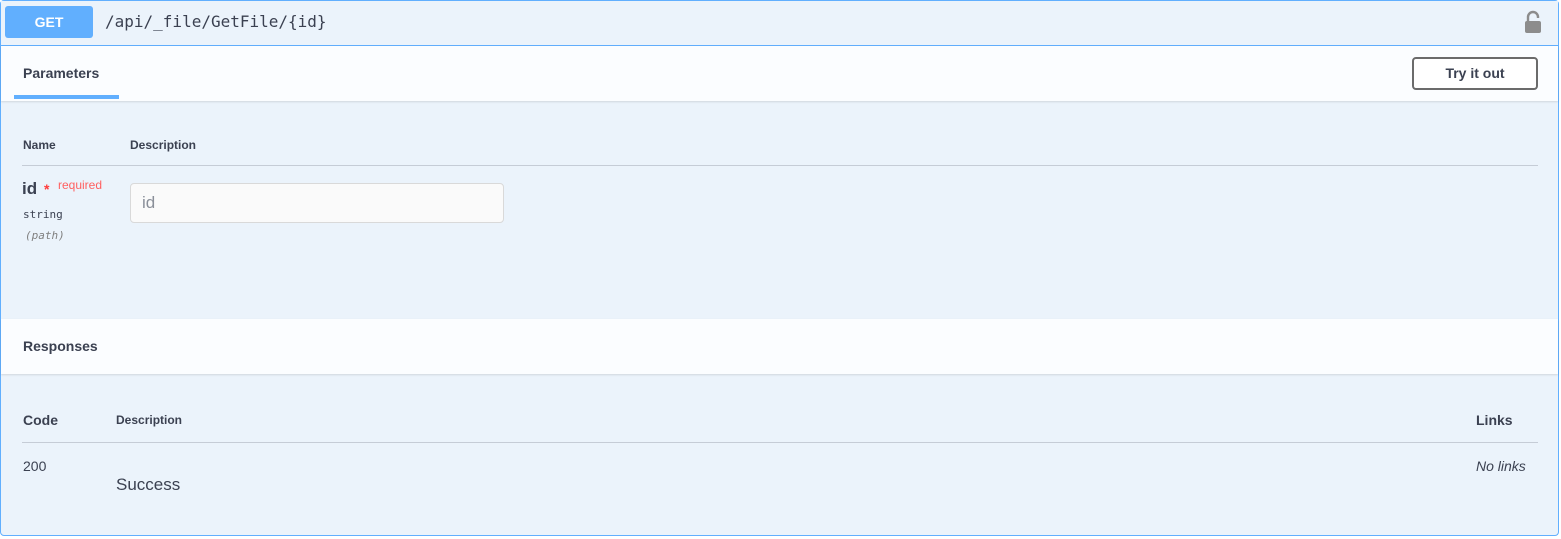  Describe the element at coordinates (30, 188) in the screenshot. I see `param-name: id` at that location.